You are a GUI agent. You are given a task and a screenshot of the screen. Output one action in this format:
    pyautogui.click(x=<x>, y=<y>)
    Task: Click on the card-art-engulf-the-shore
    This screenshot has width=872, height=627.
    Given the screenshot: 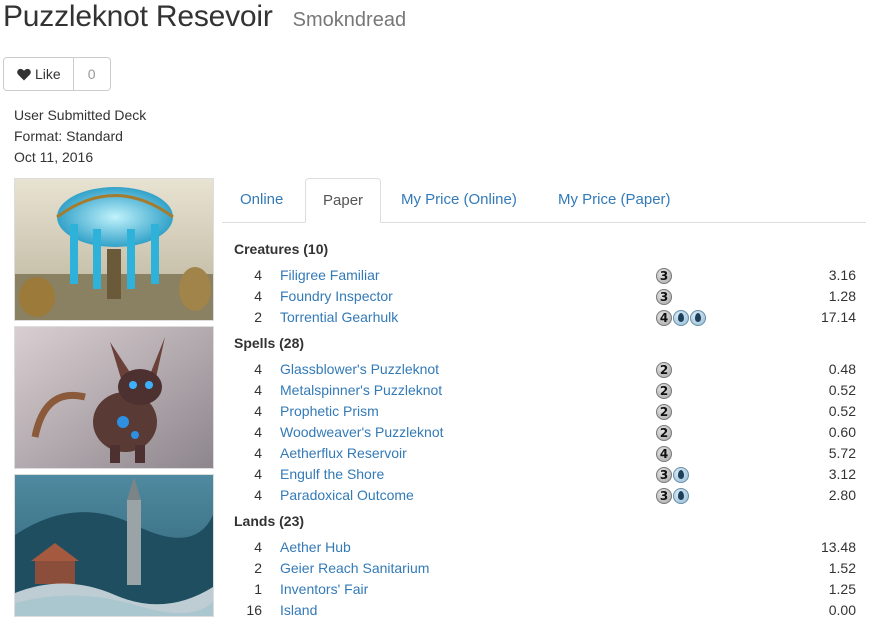 What is the action you would take?
    pyautogui.click(x=114, y=545)
    